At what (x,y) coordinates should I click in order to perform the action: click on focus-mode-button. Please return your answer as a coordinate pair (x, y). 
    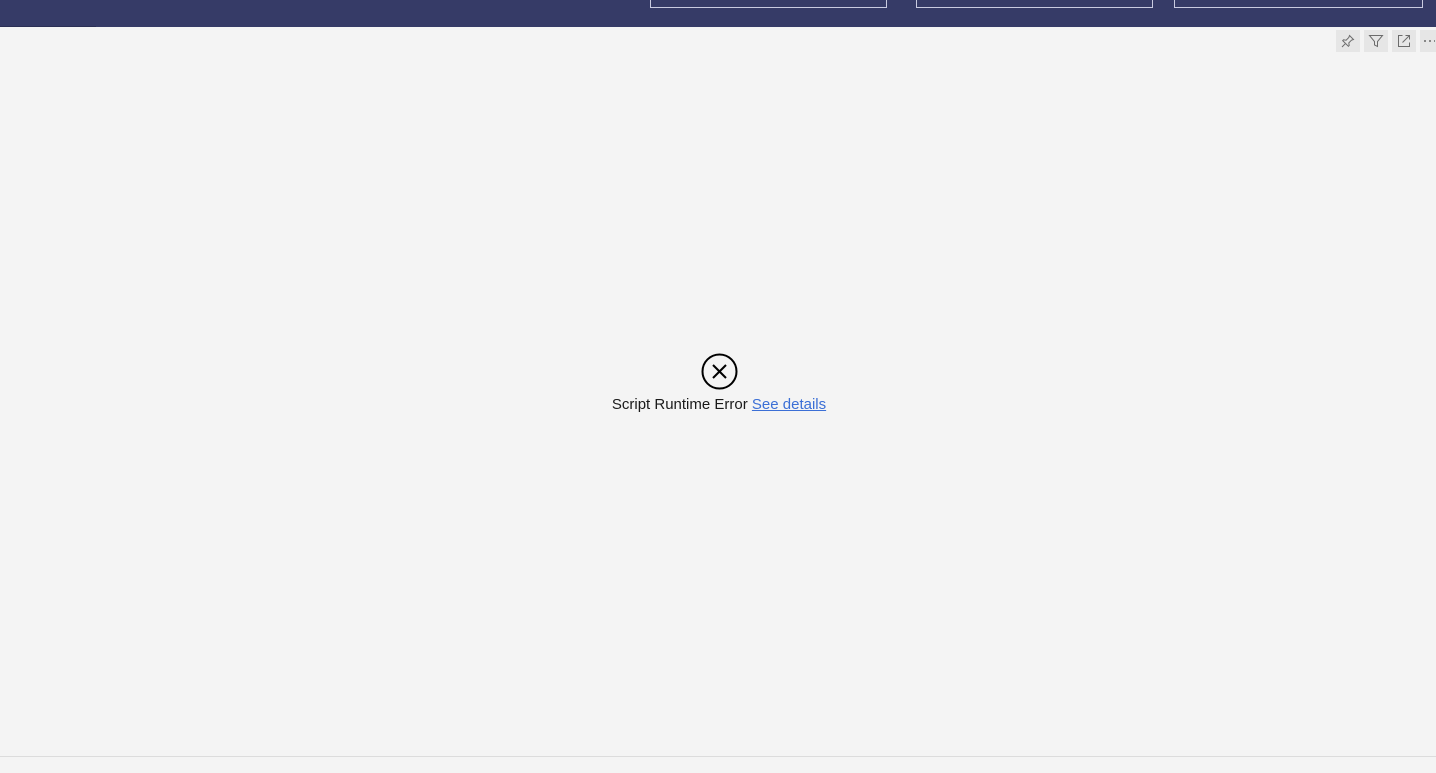
    Looking at the image, I should click on (1404, 41).